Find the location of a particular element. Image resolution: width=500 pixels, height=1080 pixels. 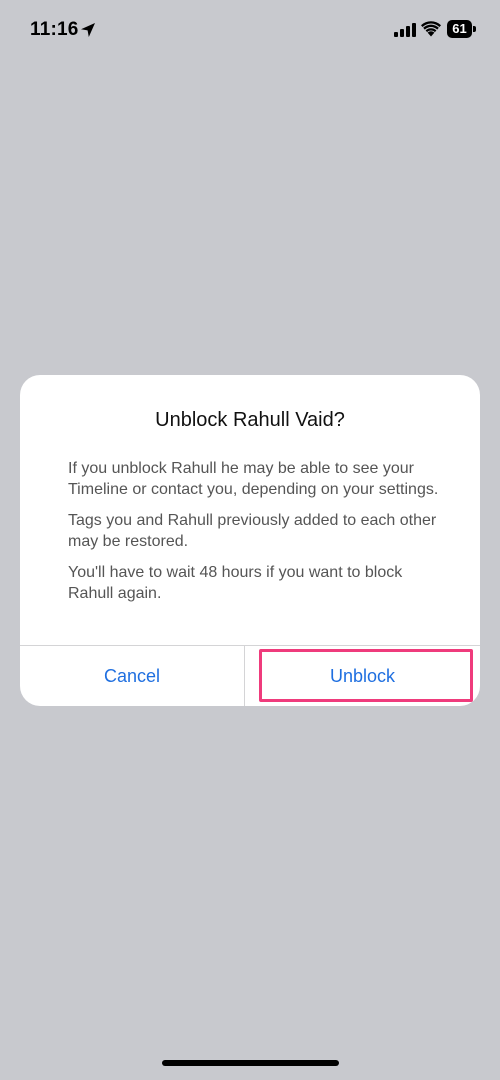

battery-cap is located at coordinates (474, 29).